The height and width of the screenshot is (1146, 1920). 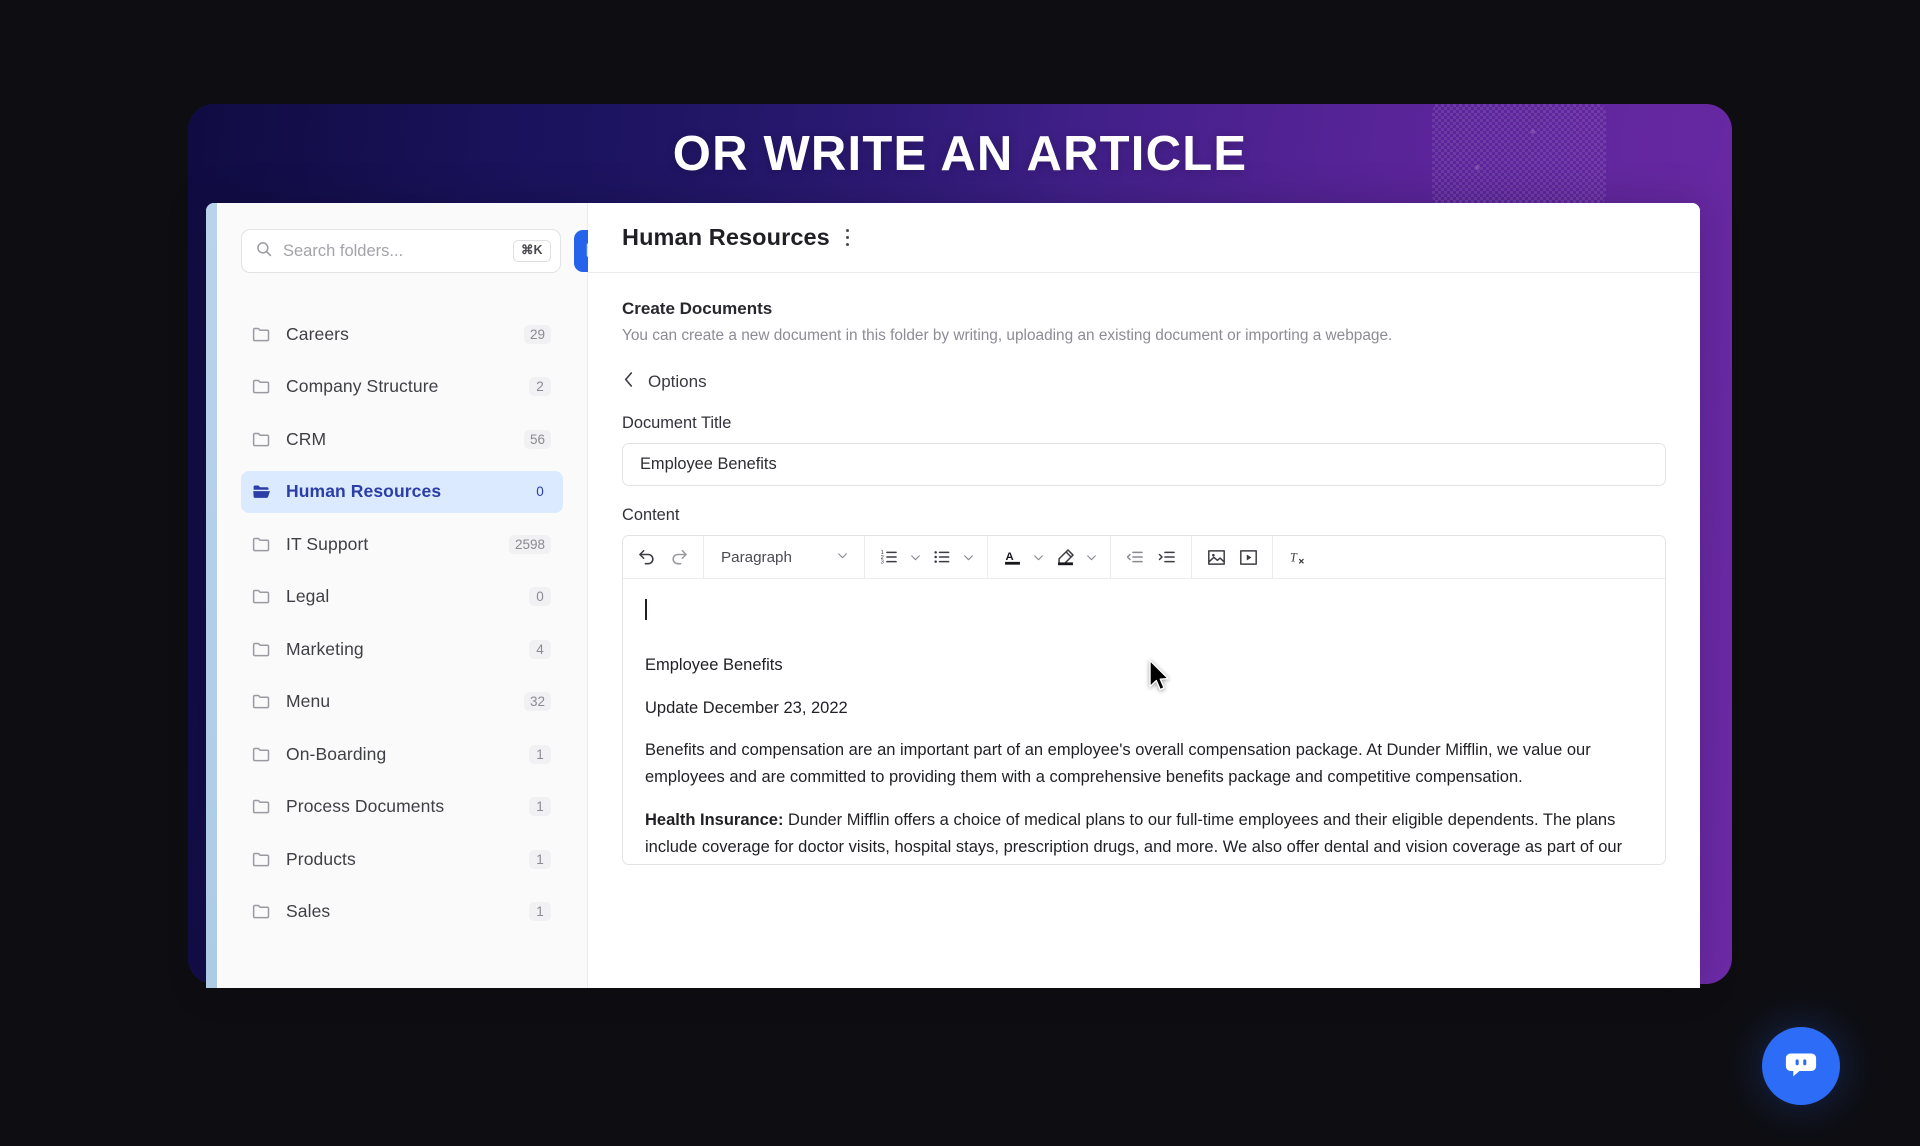 What do you see at coordinates (306, 438) in the screenshot?
I see `folder-label: CRM` at bounding box center [306, 438].